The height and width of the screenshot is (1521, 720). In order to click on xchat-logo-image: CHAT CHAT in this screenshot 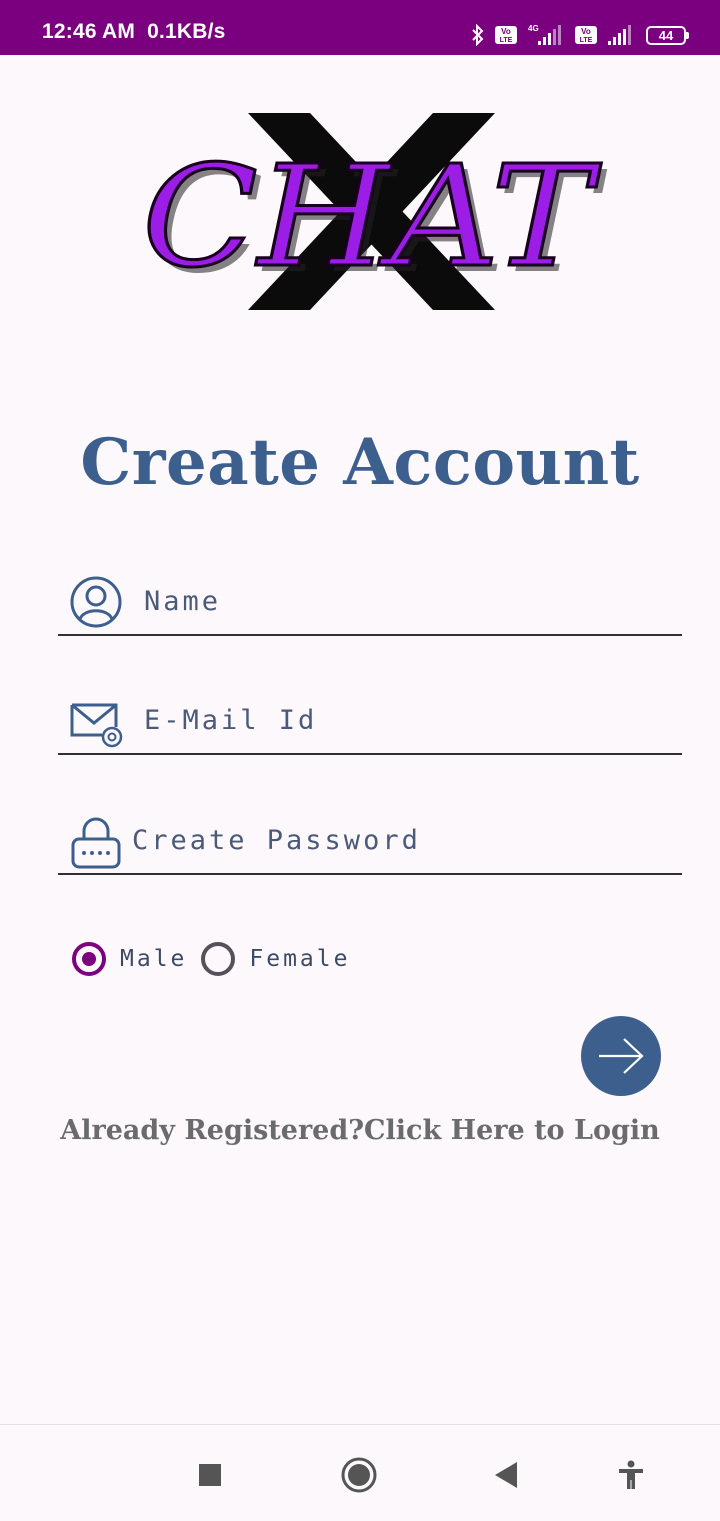, I will do `click(374, 211)`.